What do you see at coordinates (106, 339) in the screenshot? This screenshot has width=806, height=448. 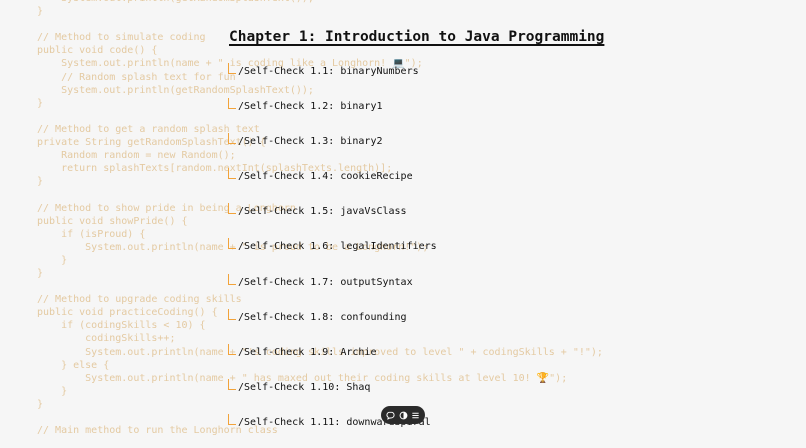 I see `code-line: codingSkills++;` at bounding box center [106, 339].